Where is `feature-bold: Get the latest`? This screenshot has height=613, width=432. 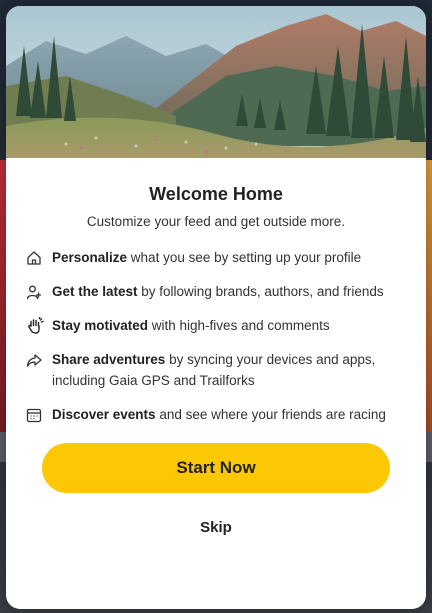
feature-bold: Get the latest is located at coordinates (95, 291).